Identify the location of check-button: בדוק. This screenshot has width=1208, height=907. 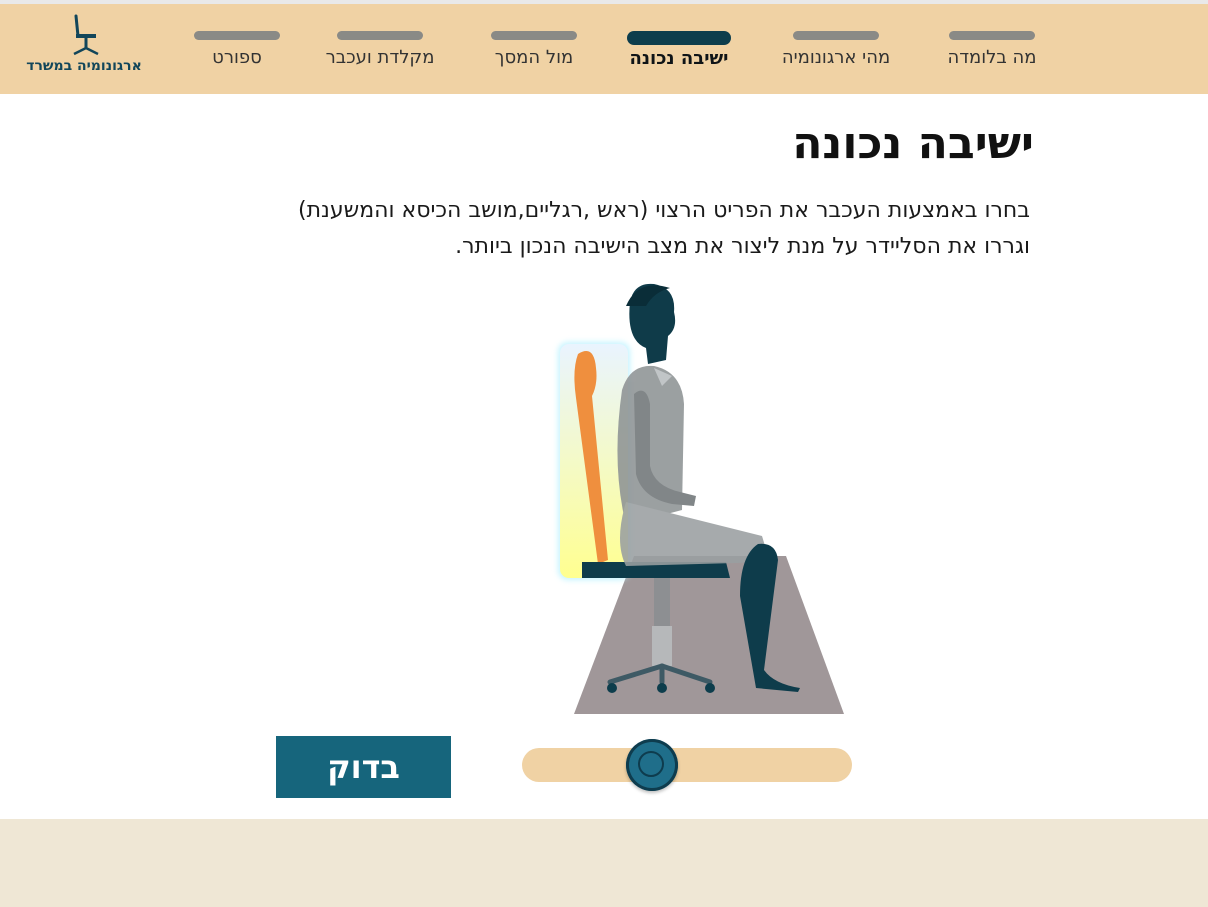
(363, 767).